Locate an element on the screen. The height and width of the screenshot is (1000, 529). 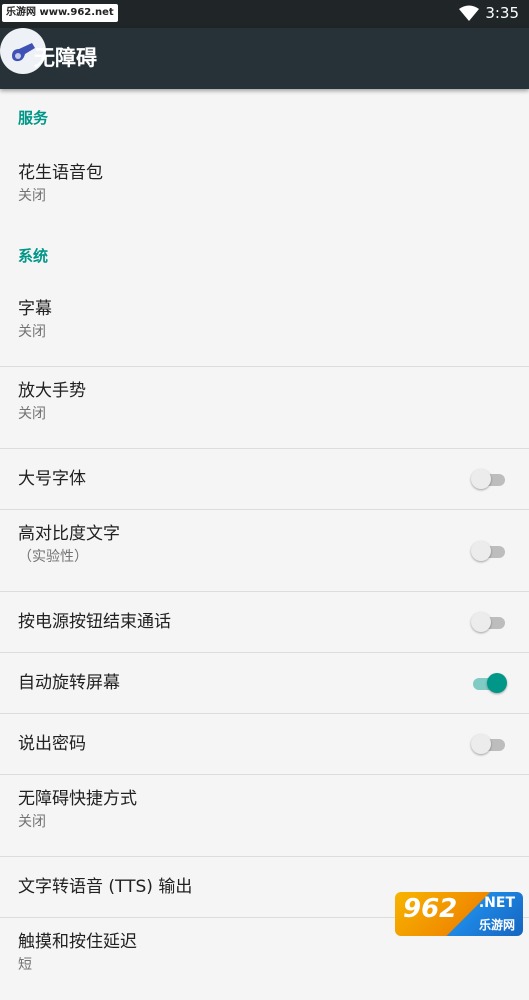
pref-auto-rotate-screen: 自动旋转屏幕 is located at coordinates (264, 683).